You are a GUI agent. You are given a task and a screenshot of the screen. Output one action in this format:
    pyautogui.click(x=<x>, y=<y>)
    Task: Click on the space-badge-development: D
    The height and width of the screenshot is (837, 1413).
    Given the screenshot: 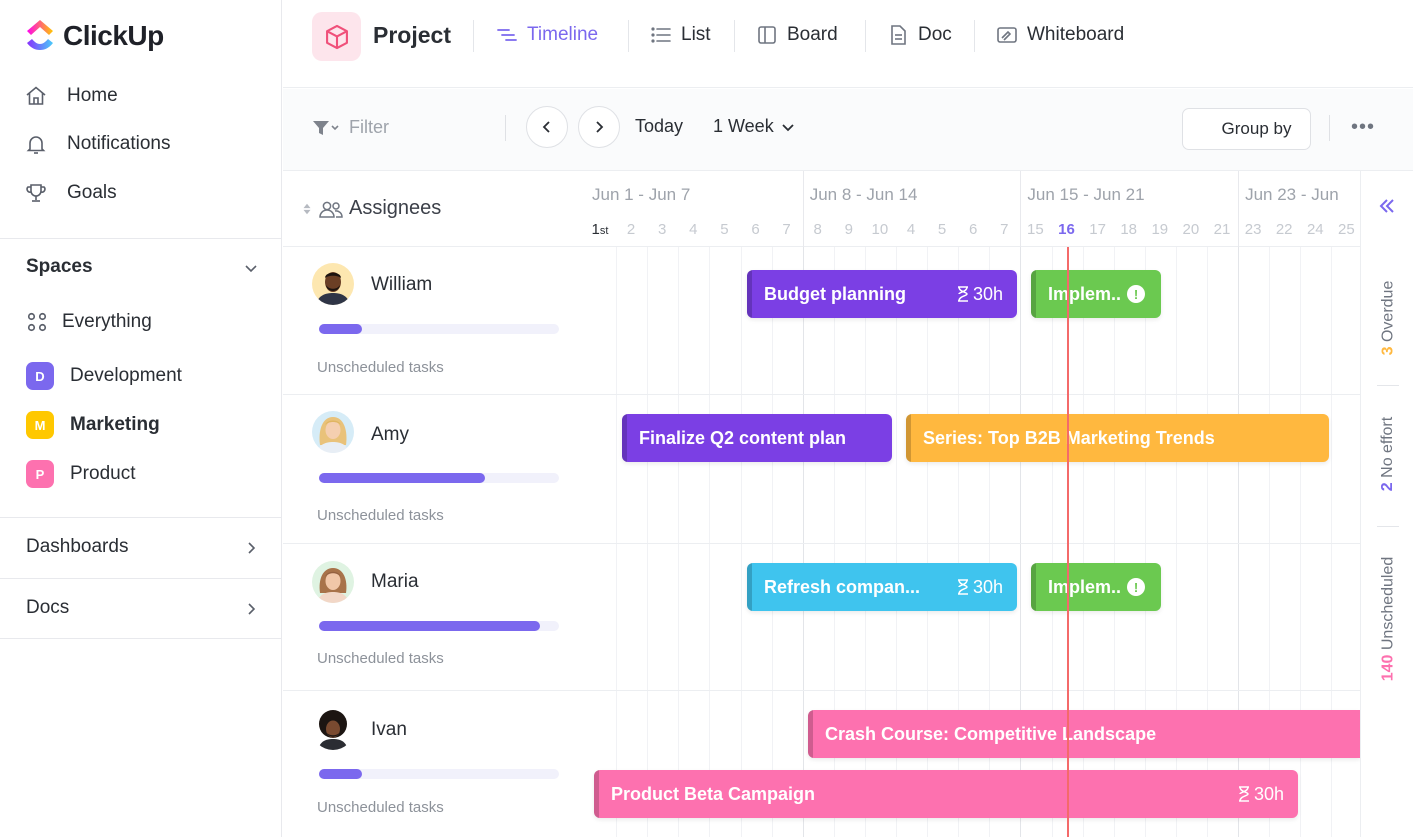 What is the action you would take?
    pyautogui.click(x=40, y=376)
    